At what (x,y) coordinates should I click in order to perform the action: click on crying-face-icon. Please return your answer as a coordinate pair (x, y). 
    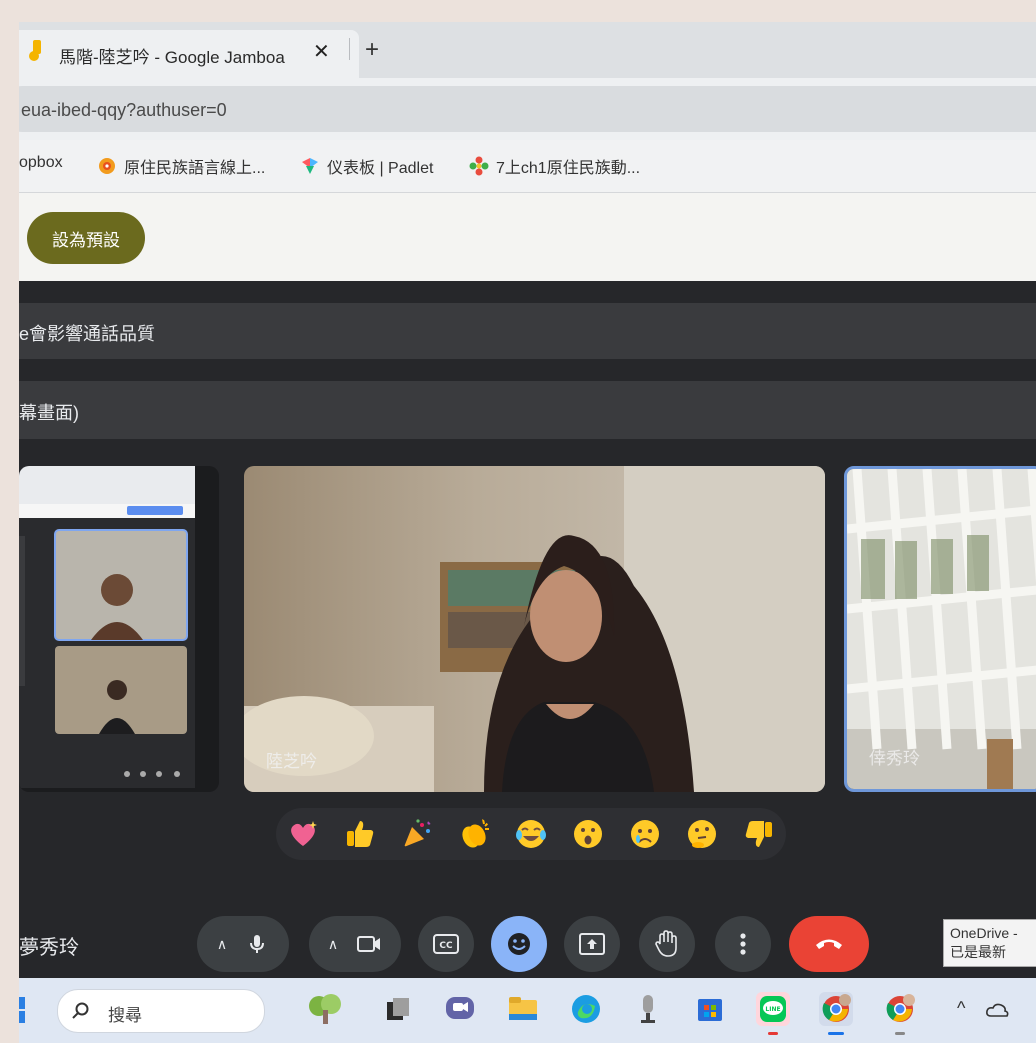
    Looking at the image, I should click on (645, 834).